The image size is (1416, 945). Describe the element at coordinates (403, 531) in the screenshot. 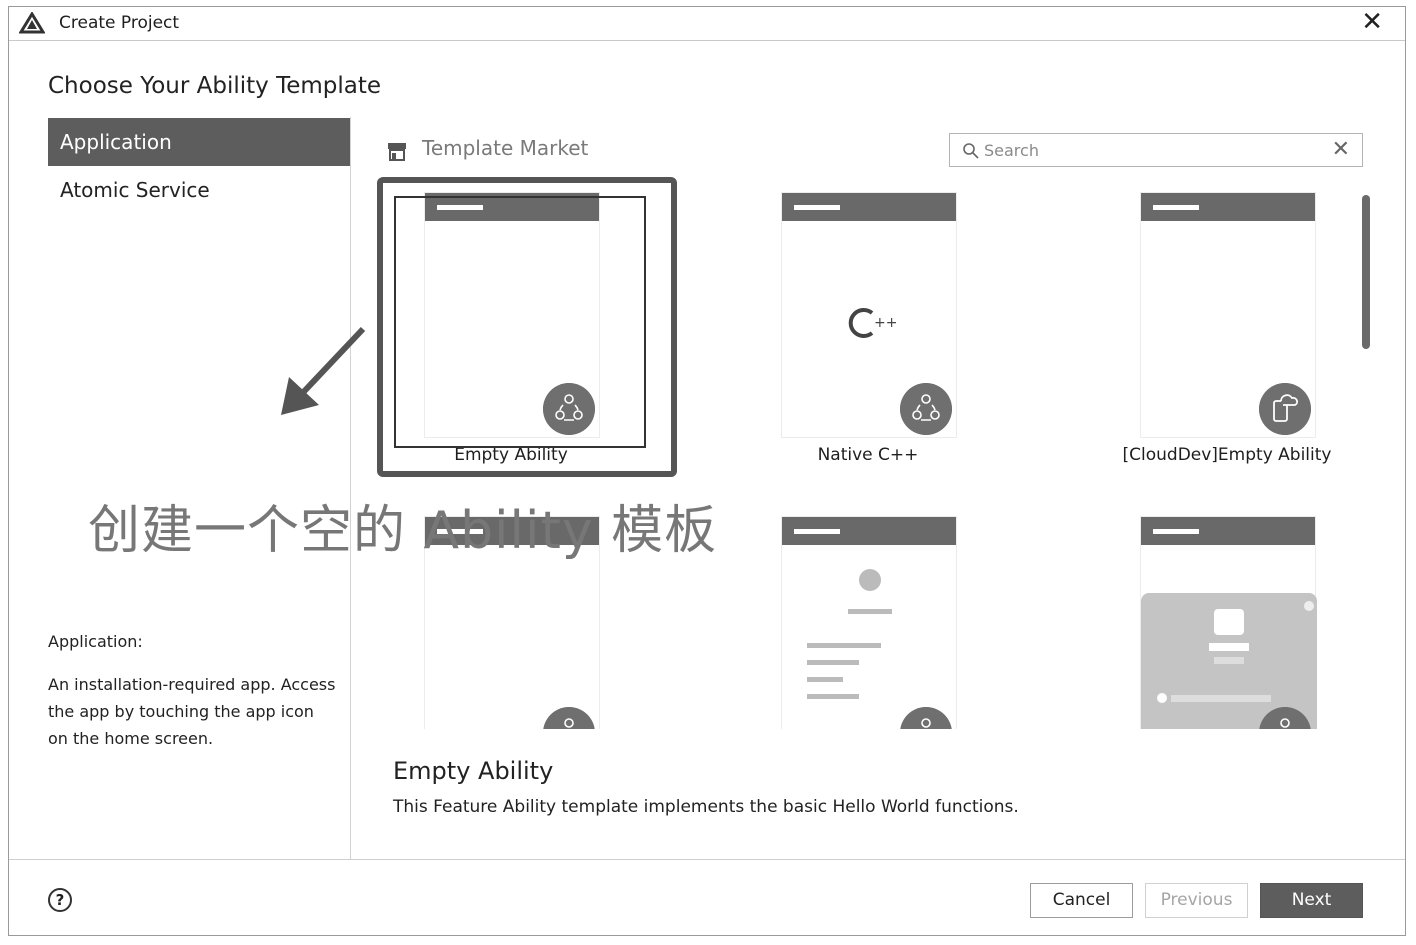

I see `annotation-text: 创建一个空的 Ability 模板` at that location.